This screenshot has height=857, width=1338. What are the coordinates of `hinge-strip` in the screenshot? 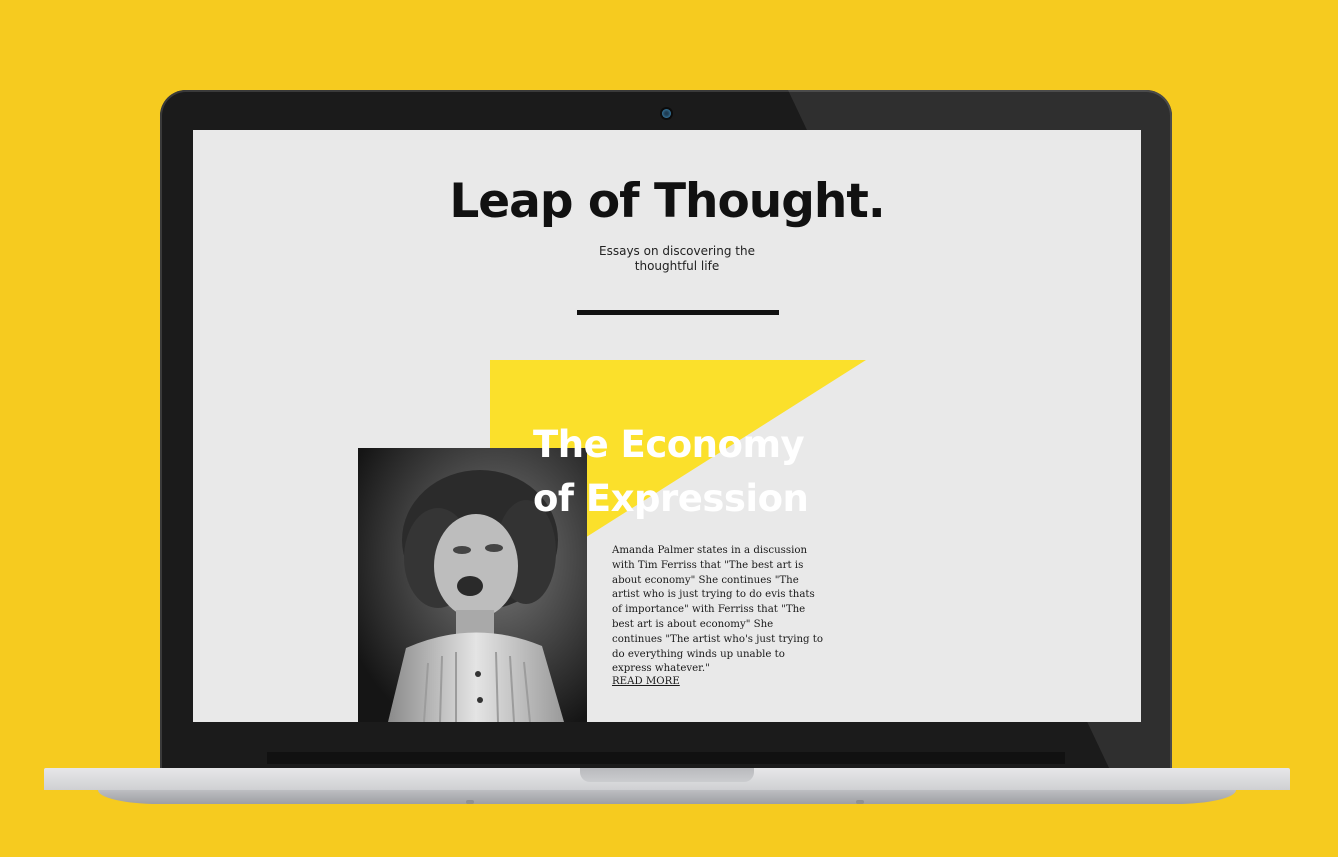 It's located at (666, 758).